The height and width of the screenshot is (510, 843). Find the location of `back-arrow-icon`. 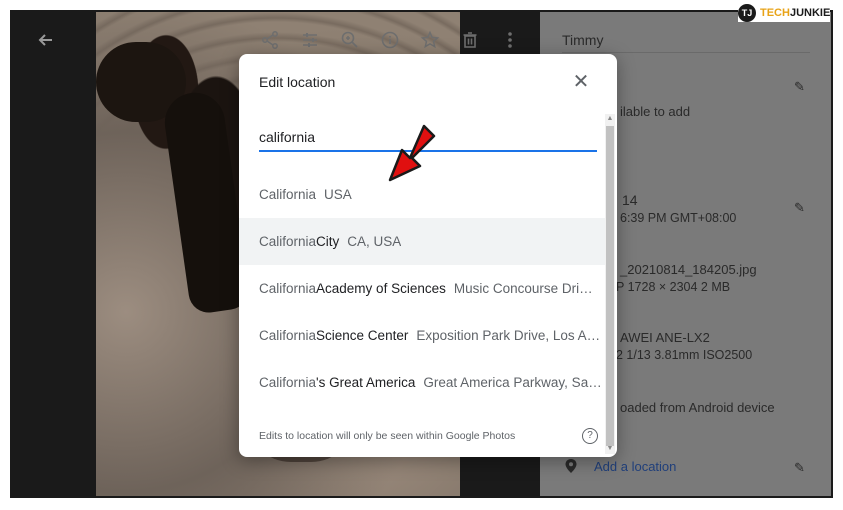

back-arrow-icon is located at coordinates (46, 42).